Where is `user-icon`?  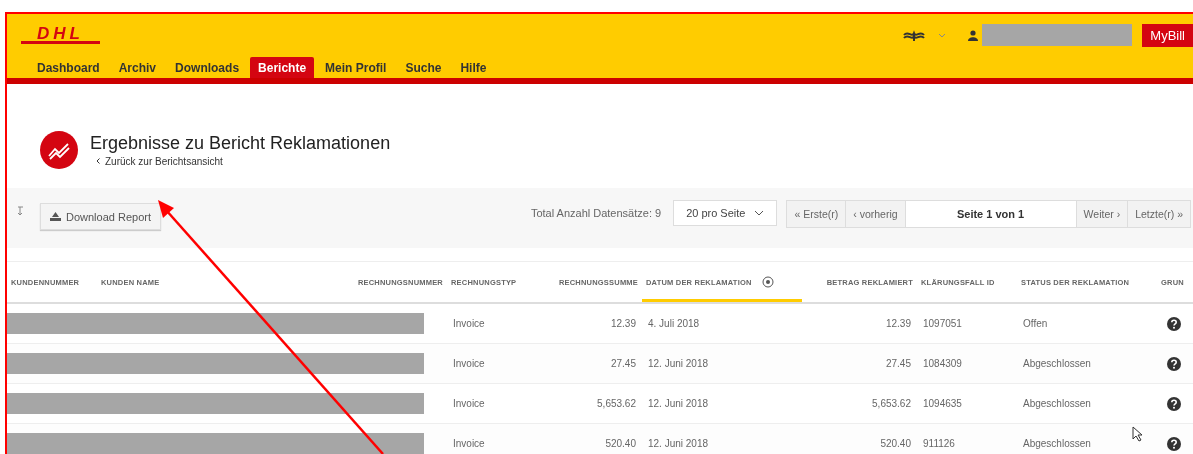
user-icon is located at coordinates (973, 35).